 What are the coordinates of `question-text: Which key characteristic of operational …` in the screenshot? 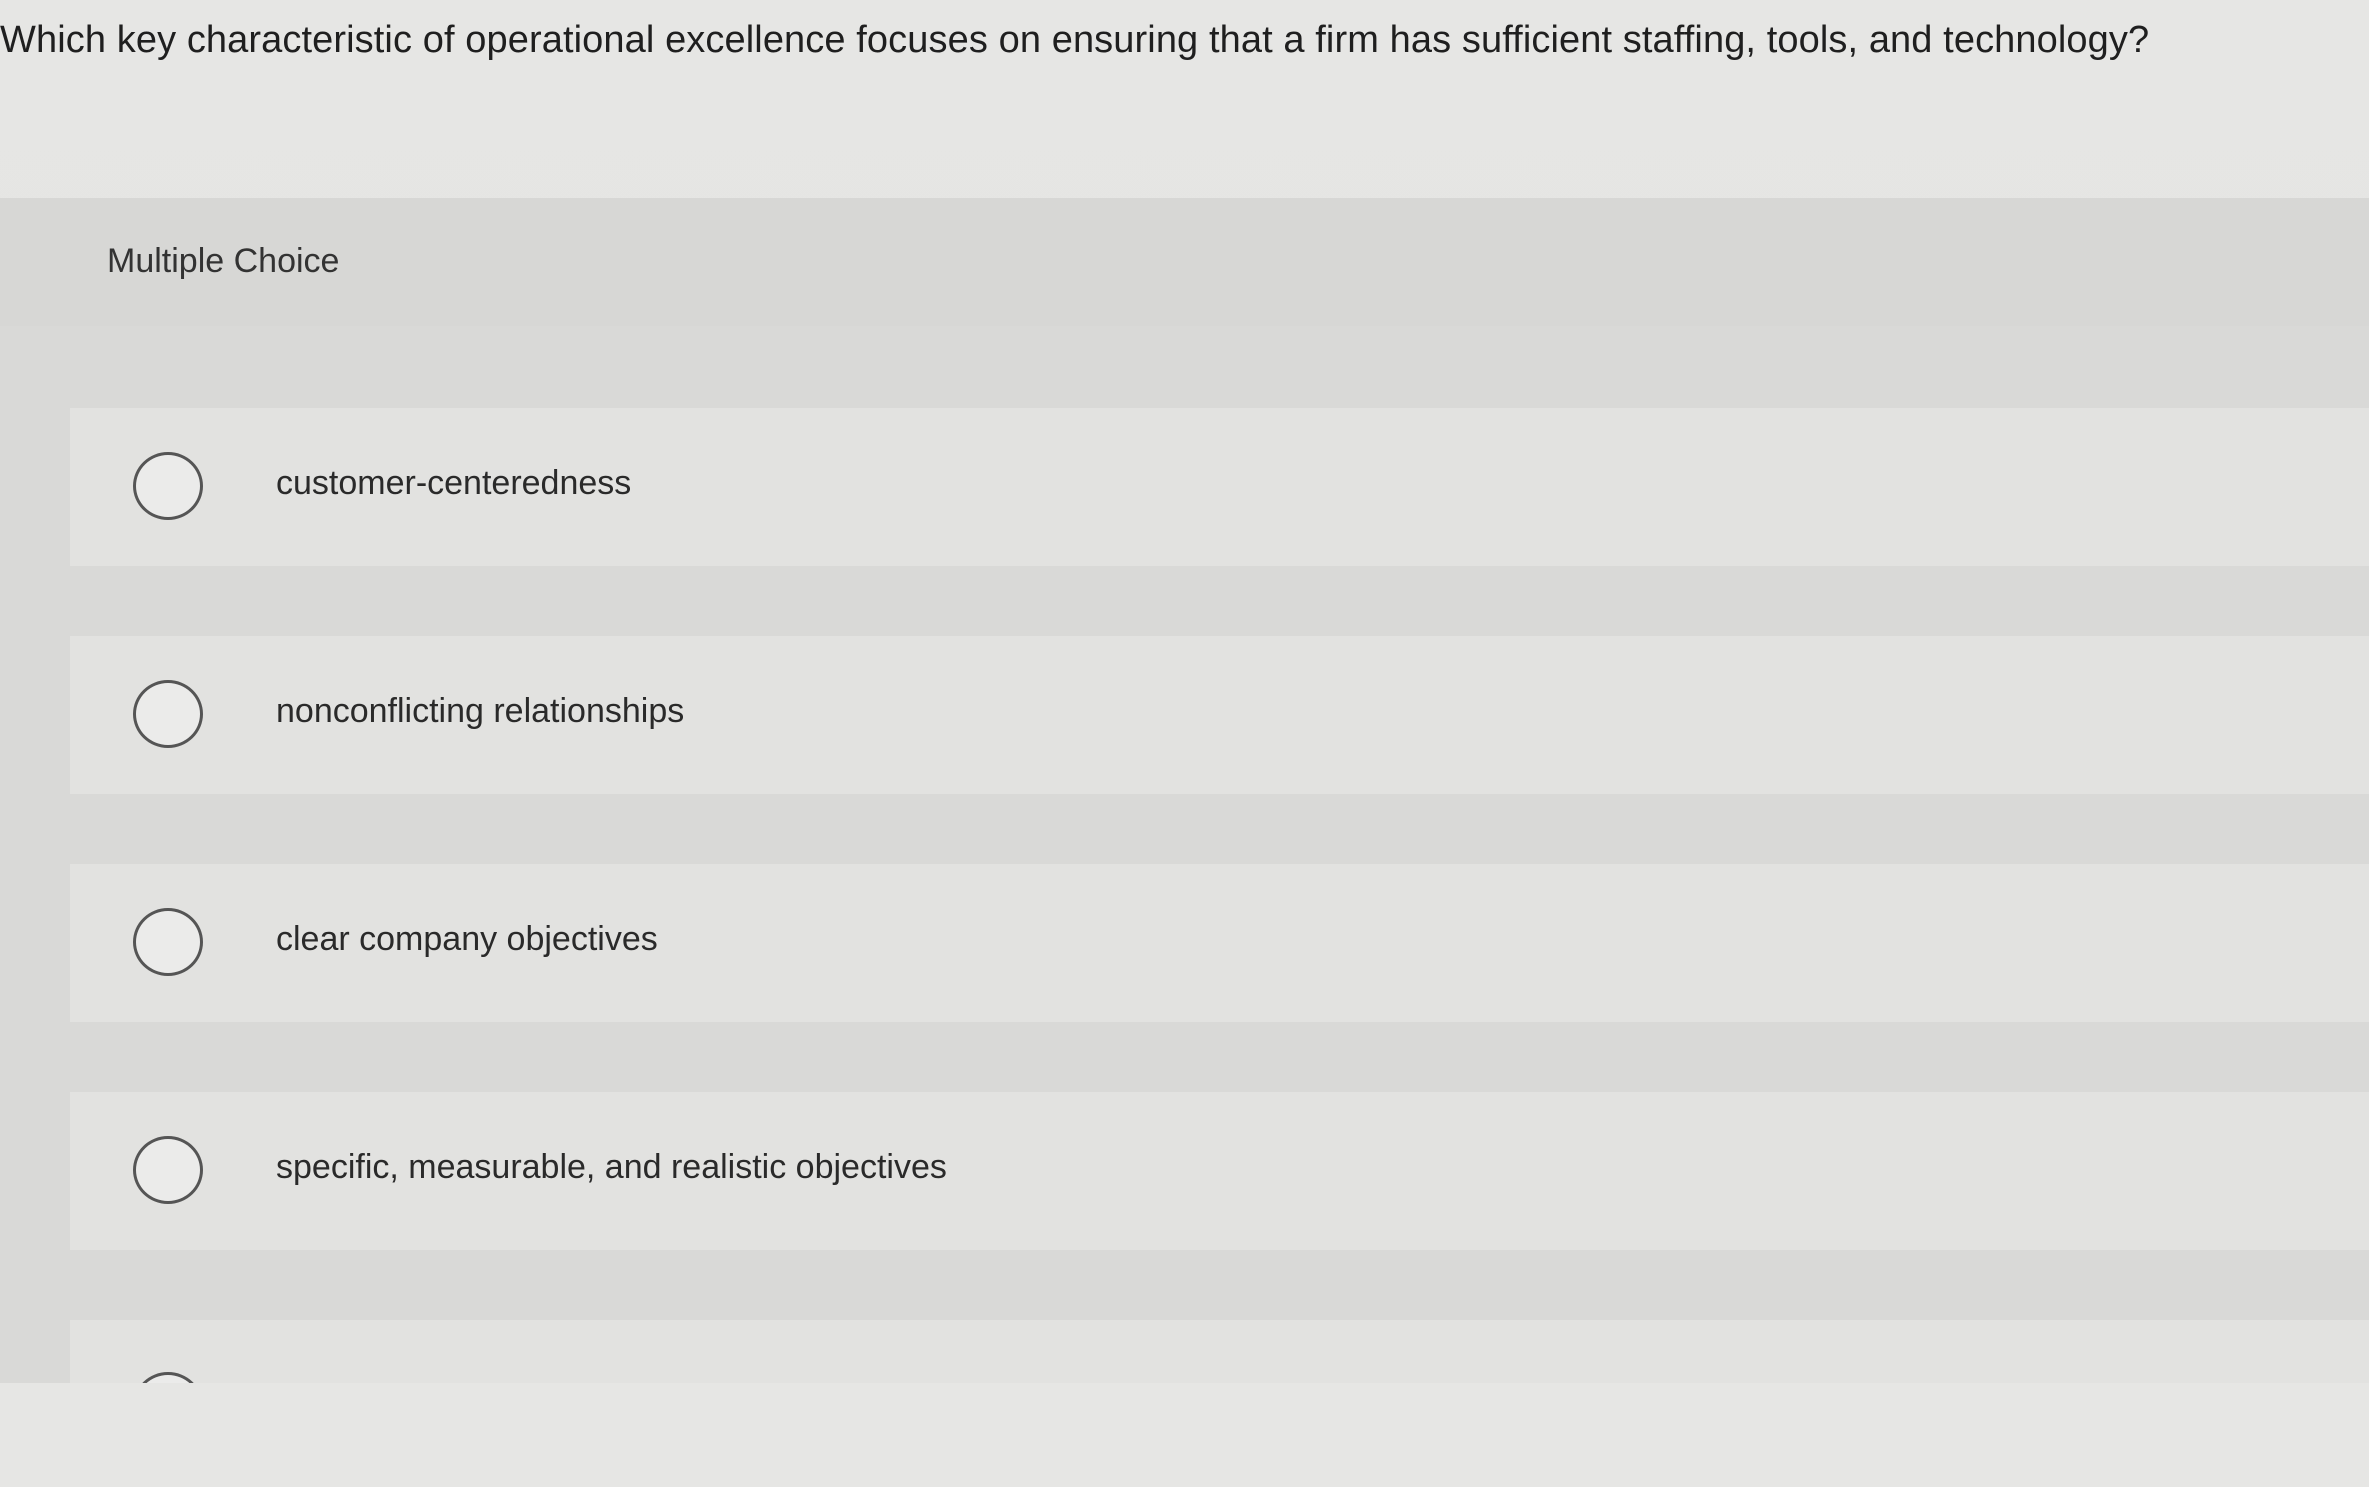 It's located at (1075, 40).